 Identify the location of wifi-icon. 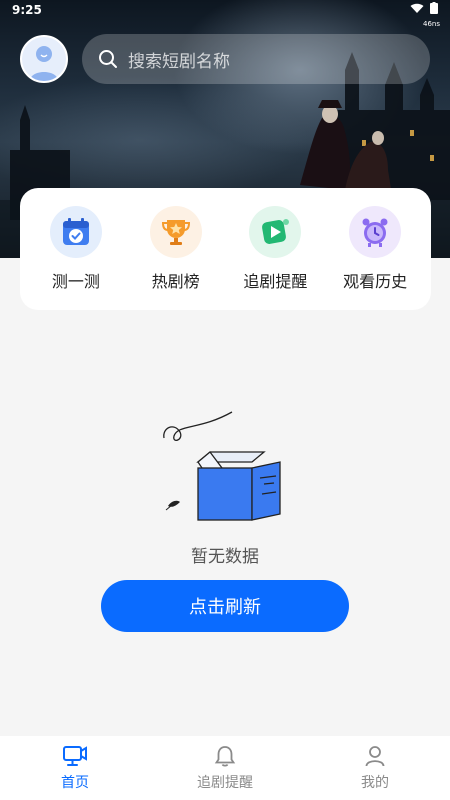
(417, 8).